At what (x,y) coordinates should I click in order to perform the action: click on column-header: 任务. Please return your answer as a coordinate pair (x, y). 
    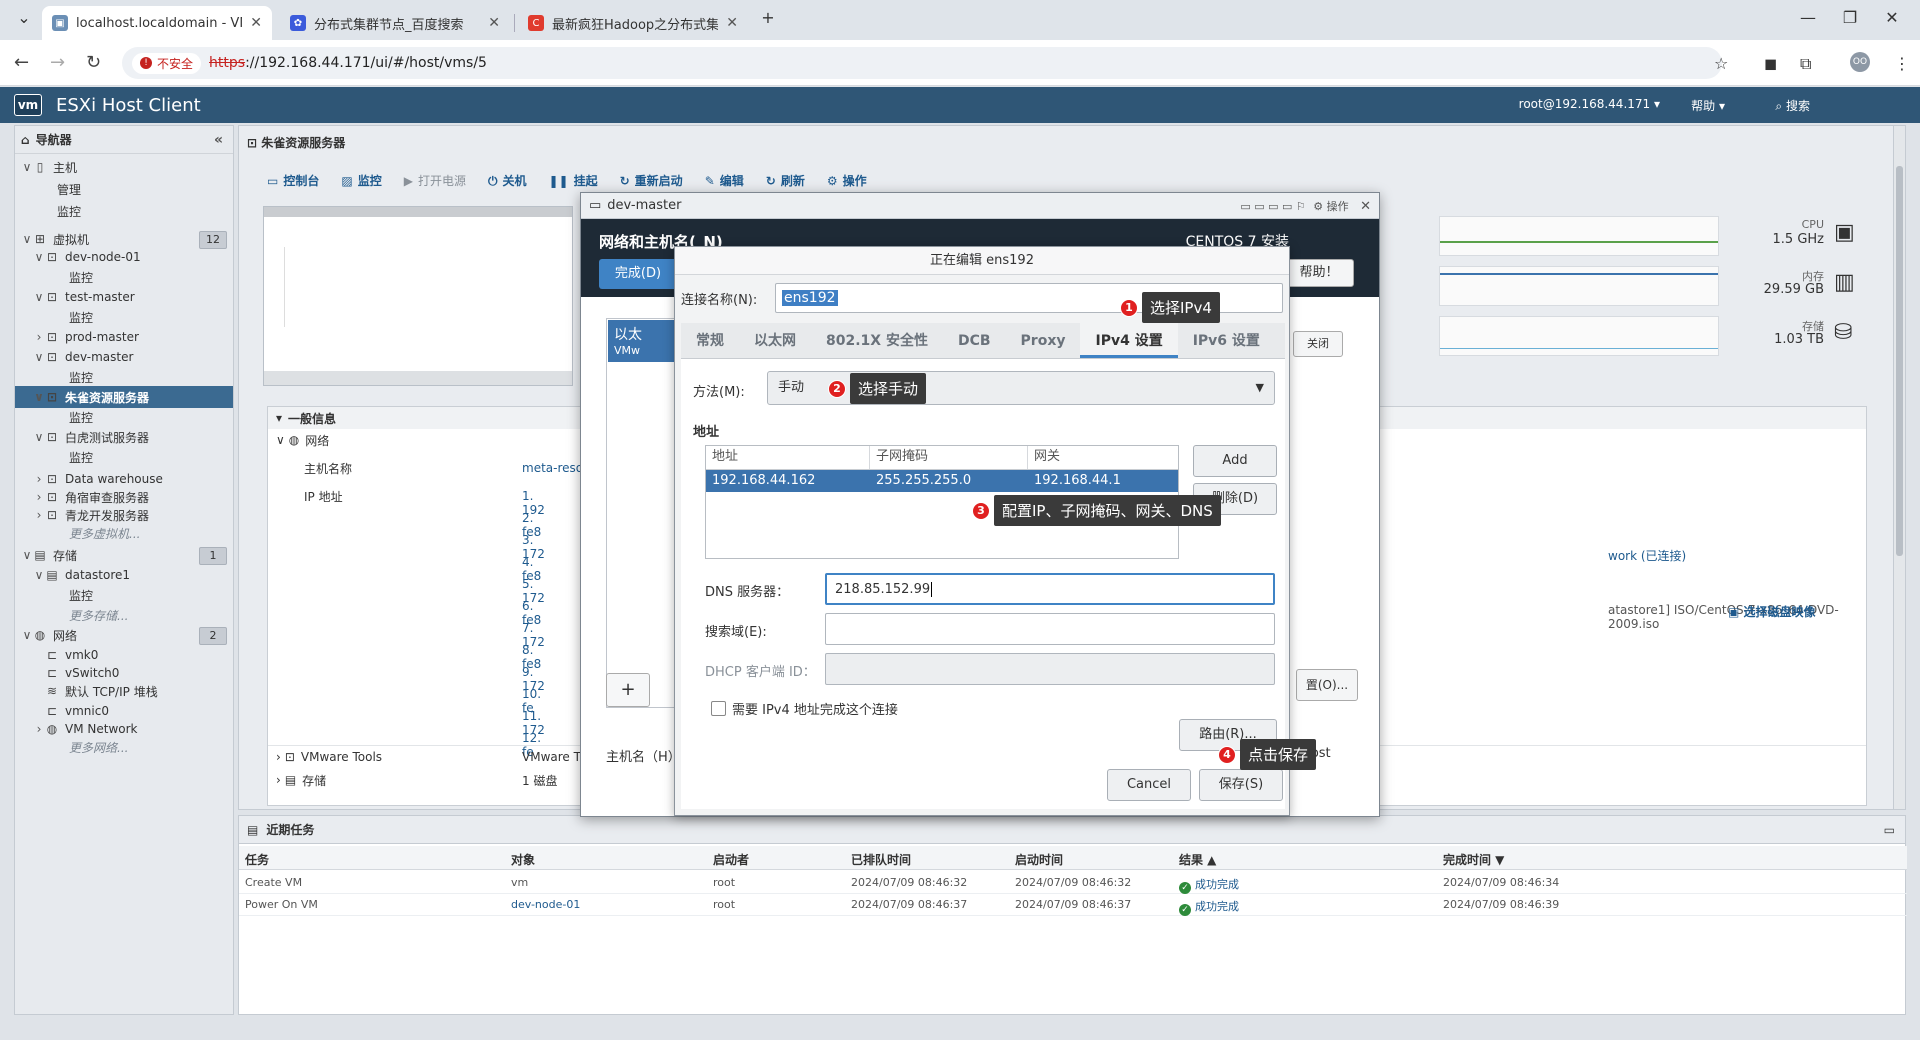
    Looking at the image, I should click on (257, 859).